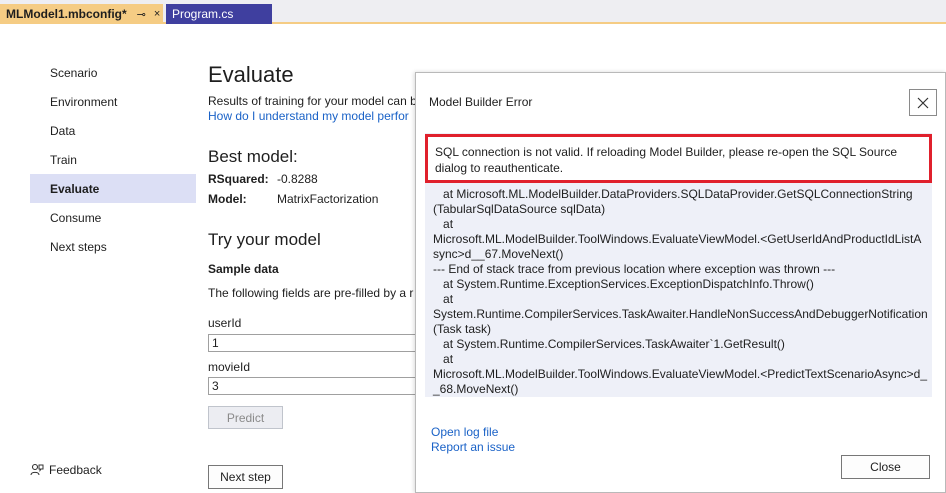 This screenshot has height=493, width=946. I want to click on best-model-heading: Best model:, so click(253, 156).